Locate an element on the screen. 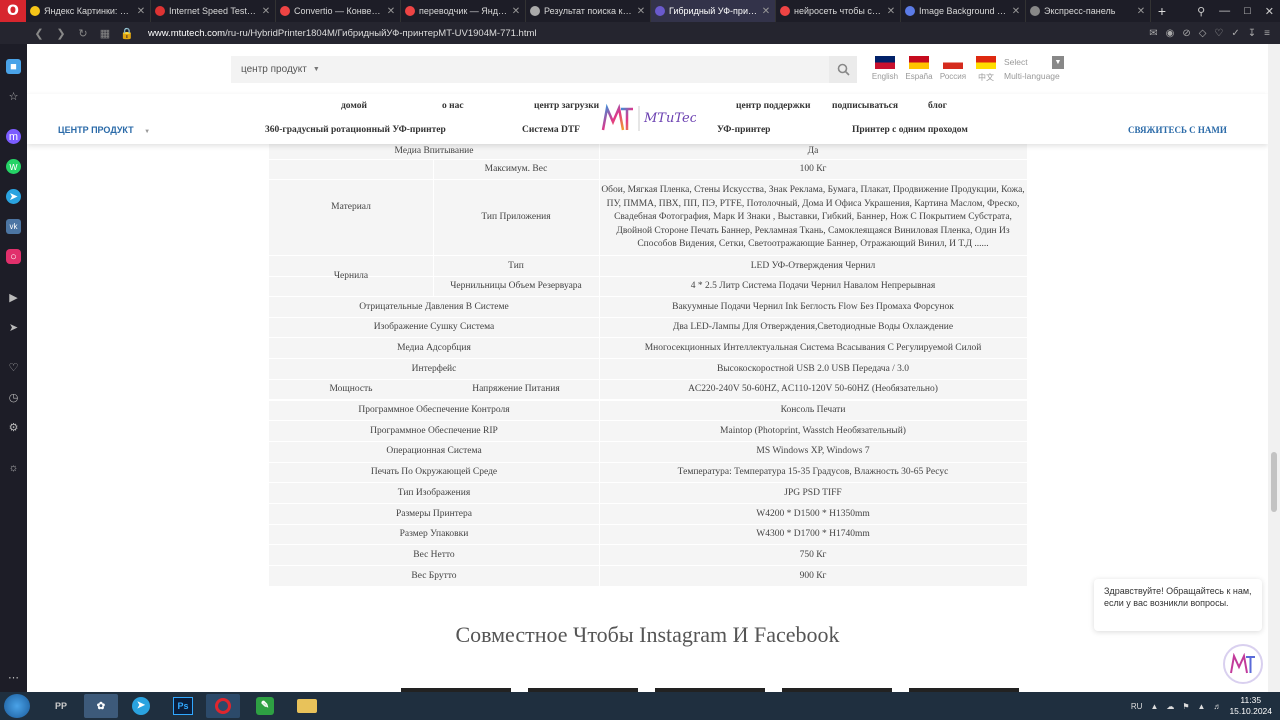  taskbar-app-draw-icon: ✎ is located at coordinates (265, 706).